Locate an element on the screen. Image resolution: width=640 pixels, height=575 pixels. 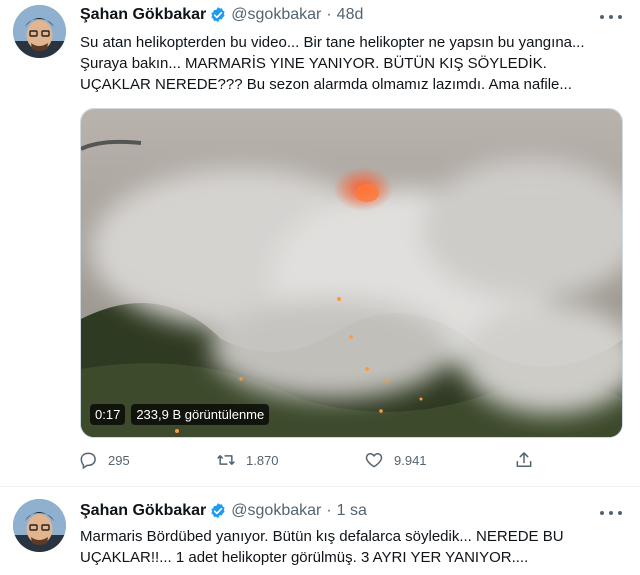
retweet-button: 1.870 is located at coordinates (247, 460).